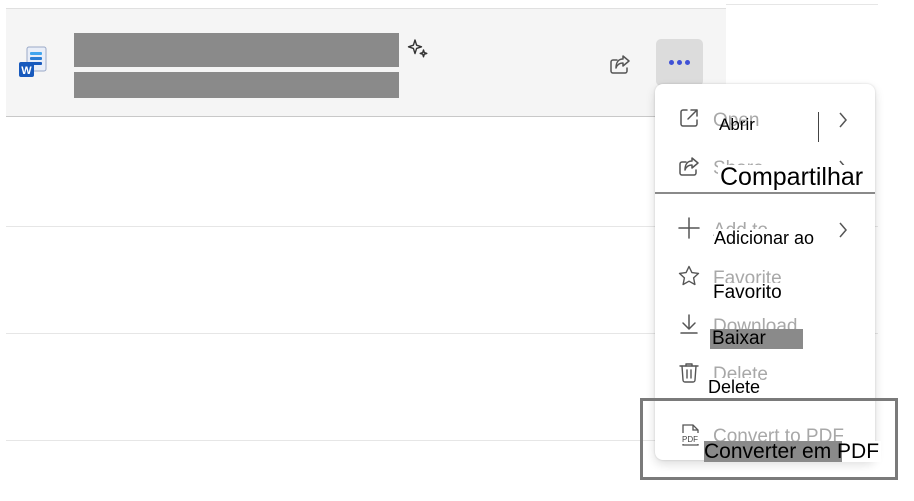 The image size is (914, 501). What do you see at coordinates (737, 124) in the screenshot?
I see `menu-item-label-pt: Abrir` at bounding box center [737, 124].